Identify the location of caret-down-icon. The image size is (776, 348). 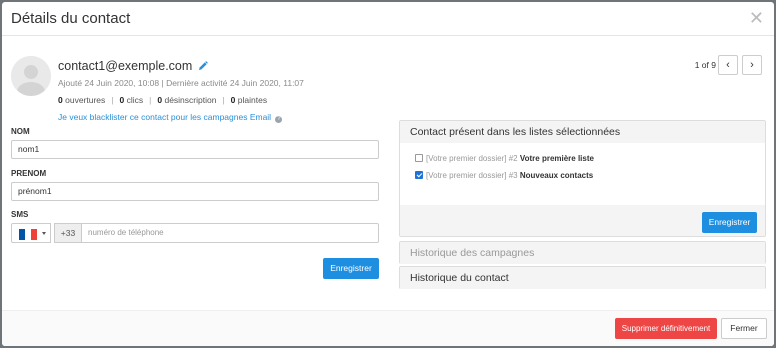
(44, 233).